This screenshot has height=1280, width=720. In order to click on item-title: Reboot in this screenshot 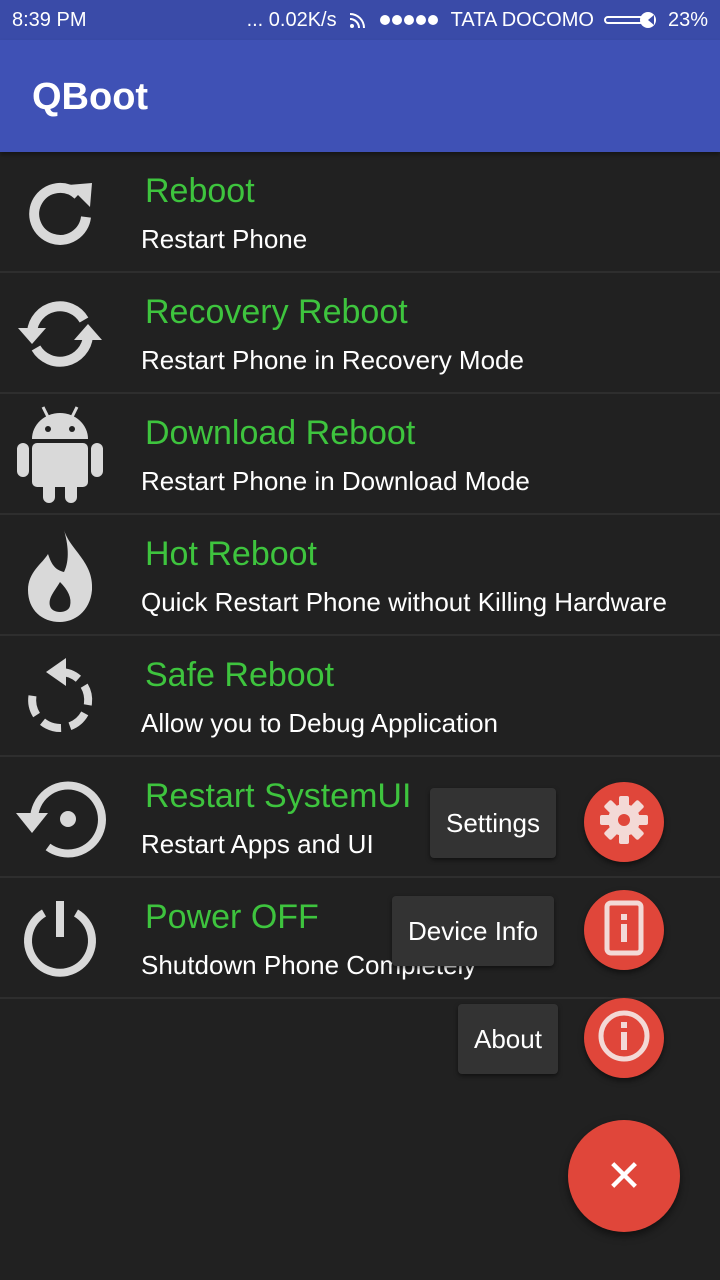, I will do `click(200, 191)`.